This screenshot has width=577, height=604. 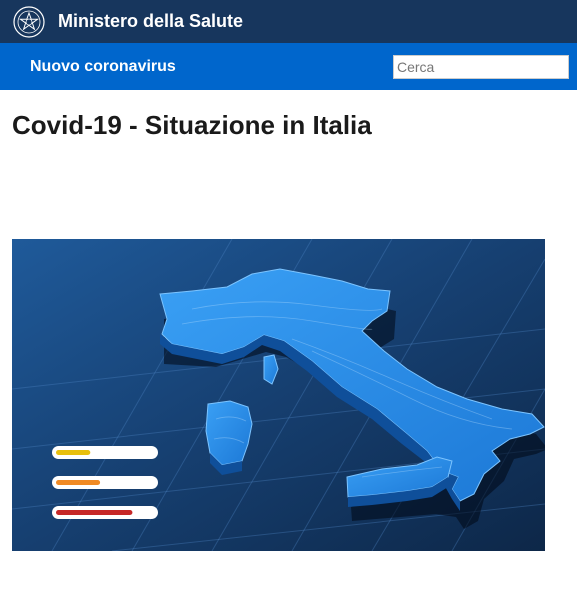 I want to click on ministry-name: Ministero della Salute, so click(x=150, y=21).